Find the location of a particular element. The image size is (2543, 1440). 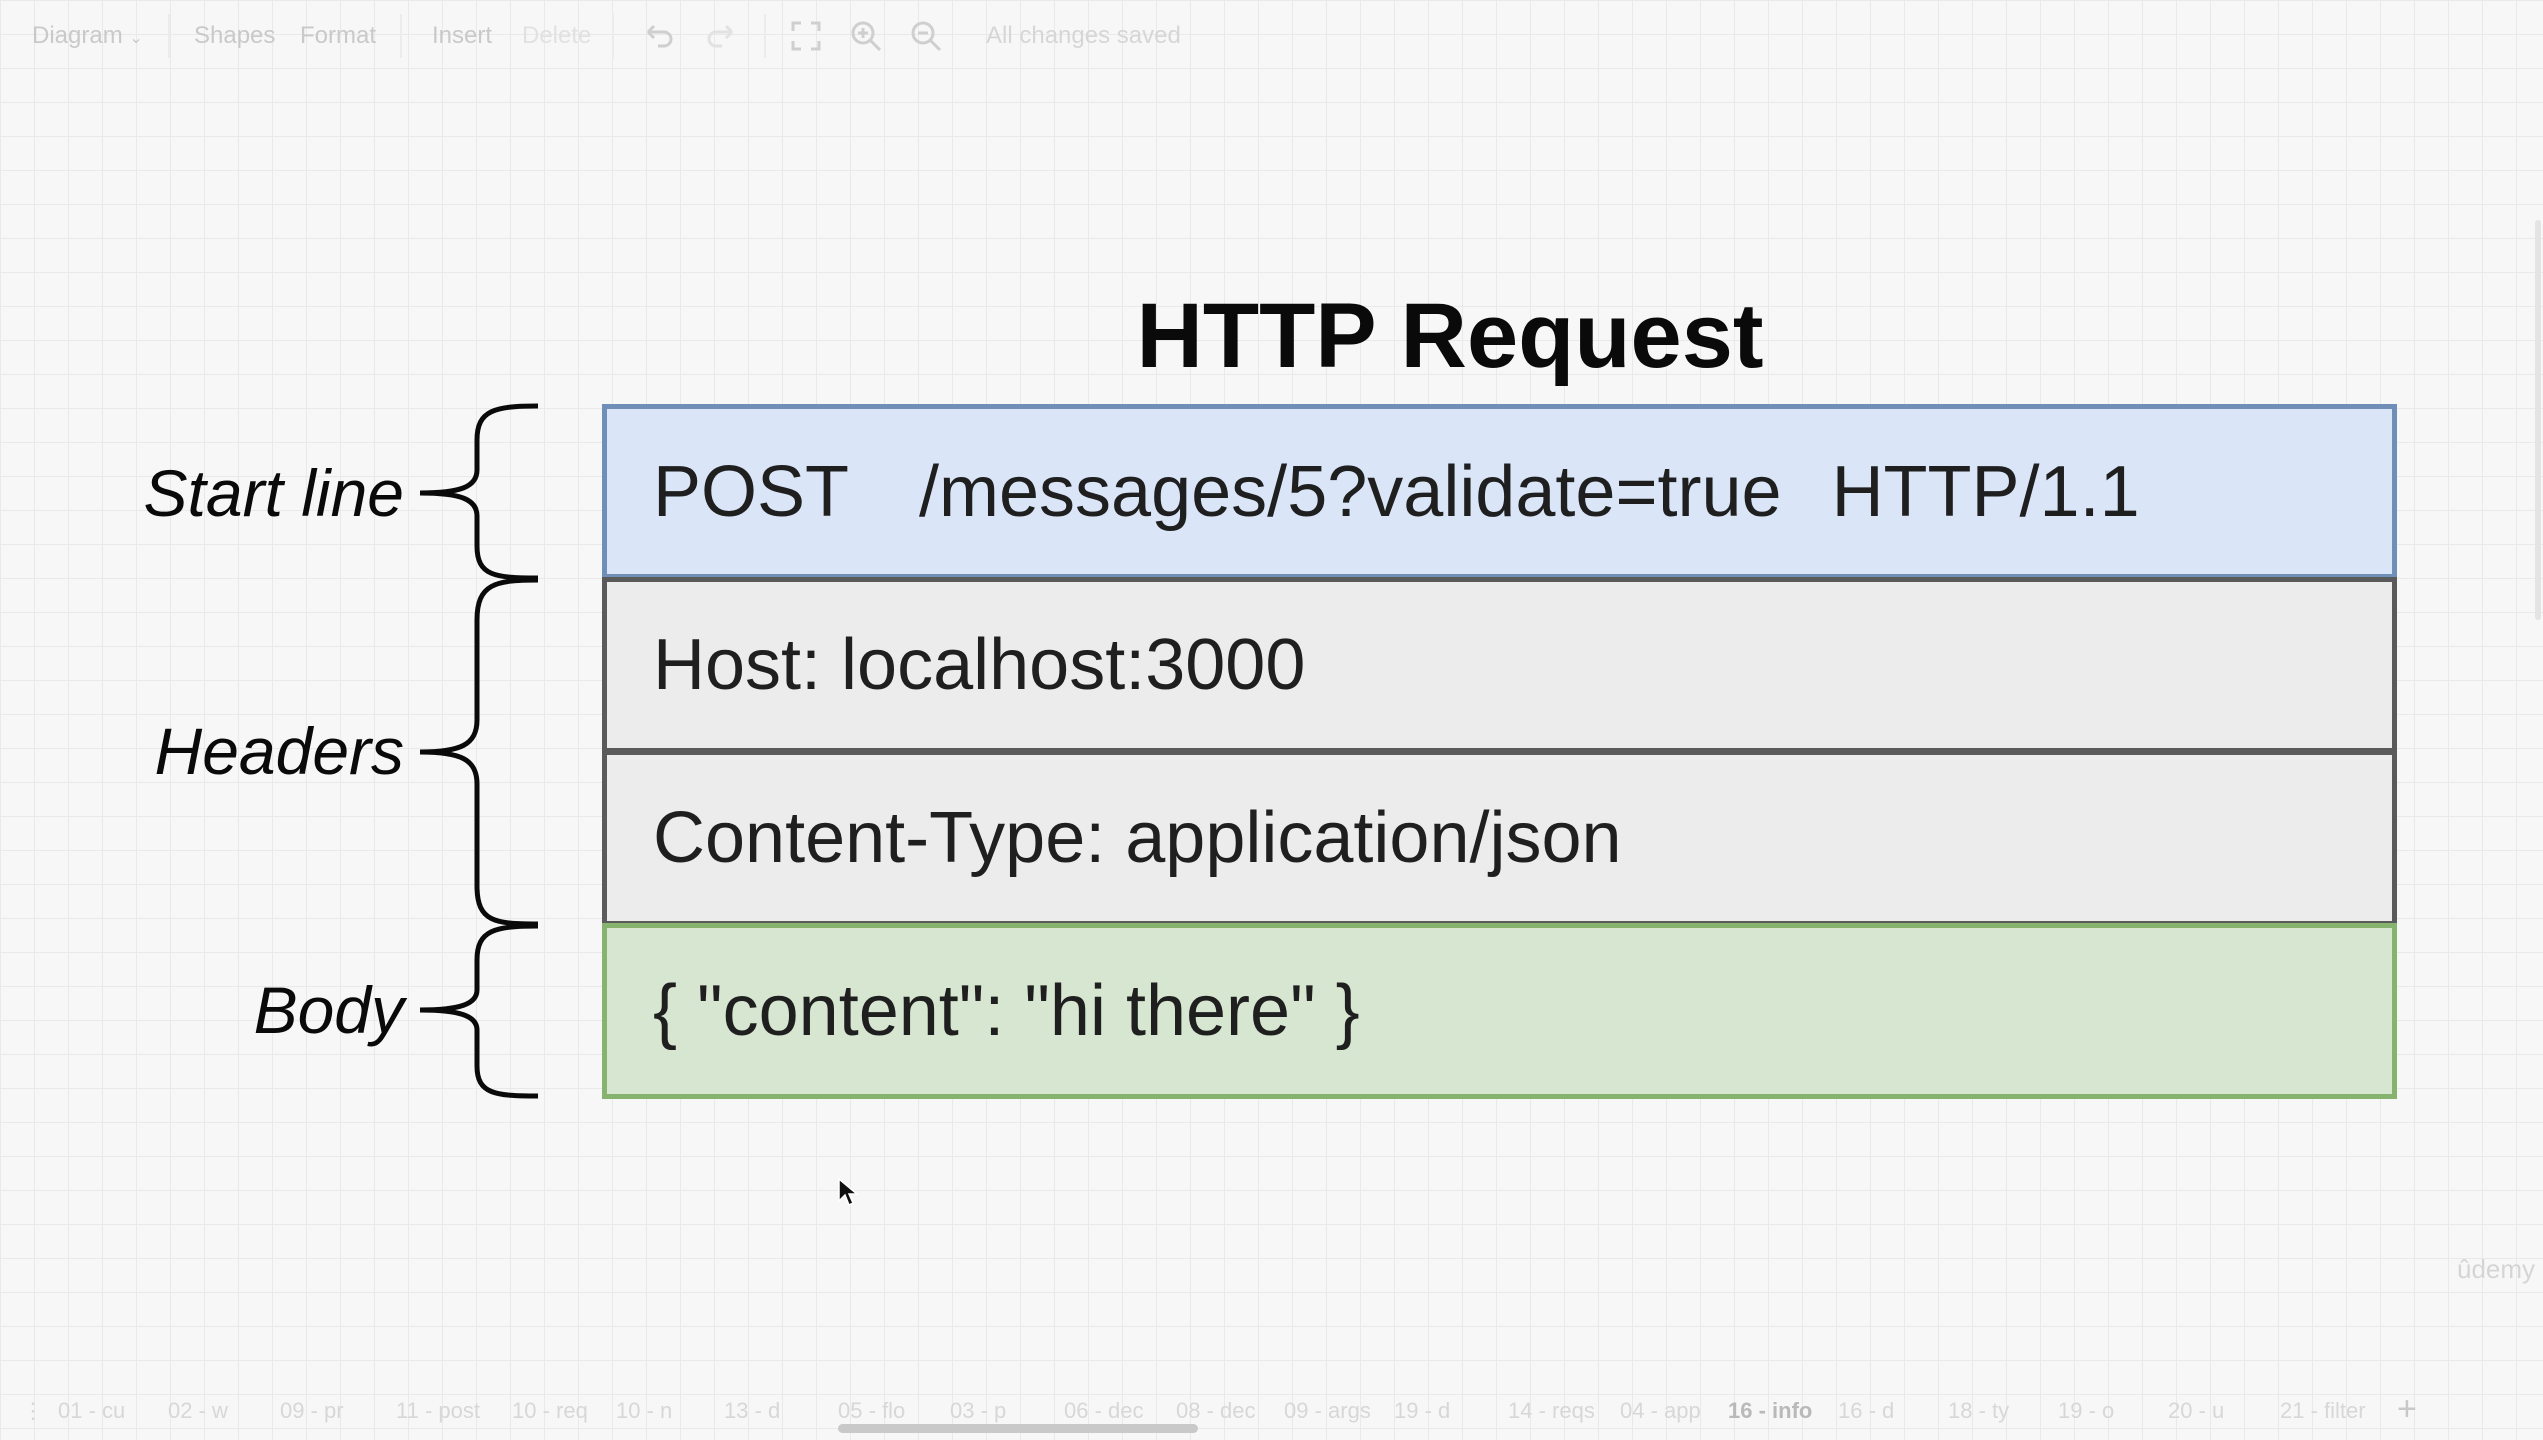

page-tab: 06 - dec is located at coordinates (1104, 1411).